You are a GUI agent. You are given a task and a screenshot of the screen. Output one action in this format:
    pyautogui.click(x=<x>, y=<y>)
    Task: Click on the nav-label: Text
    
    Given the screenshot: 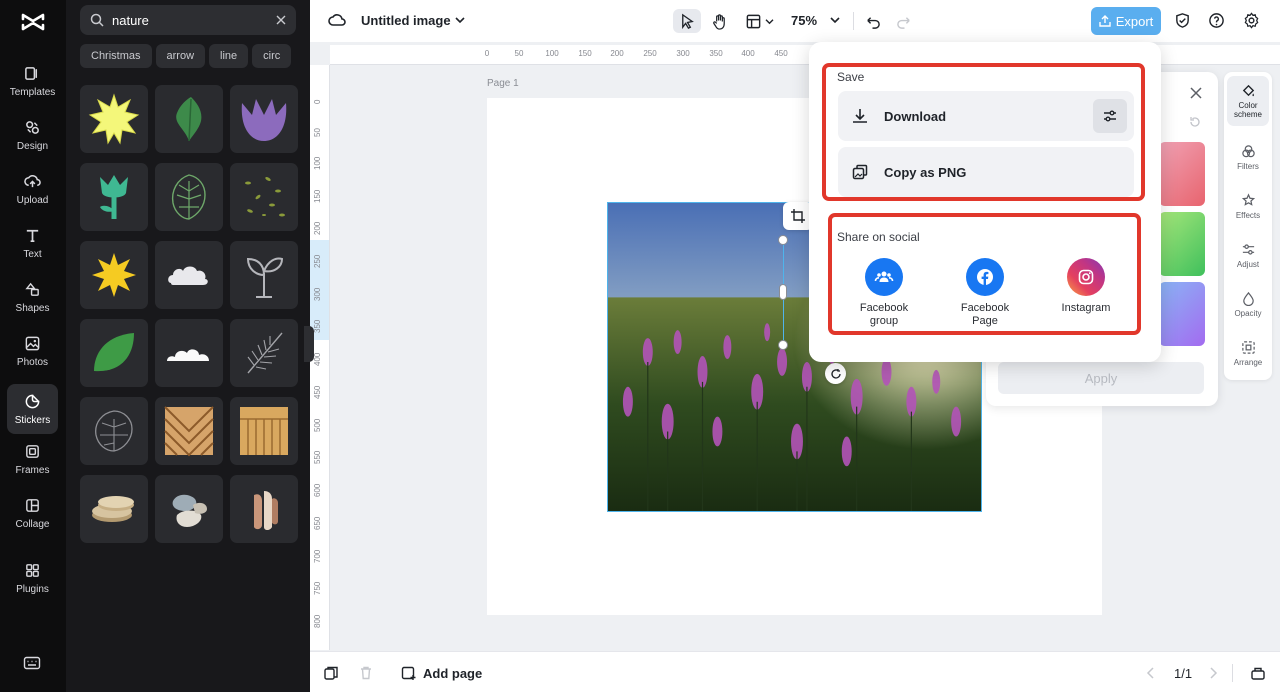 What is the action you would take?
    pyautogui.click(x=32, y=254)
    